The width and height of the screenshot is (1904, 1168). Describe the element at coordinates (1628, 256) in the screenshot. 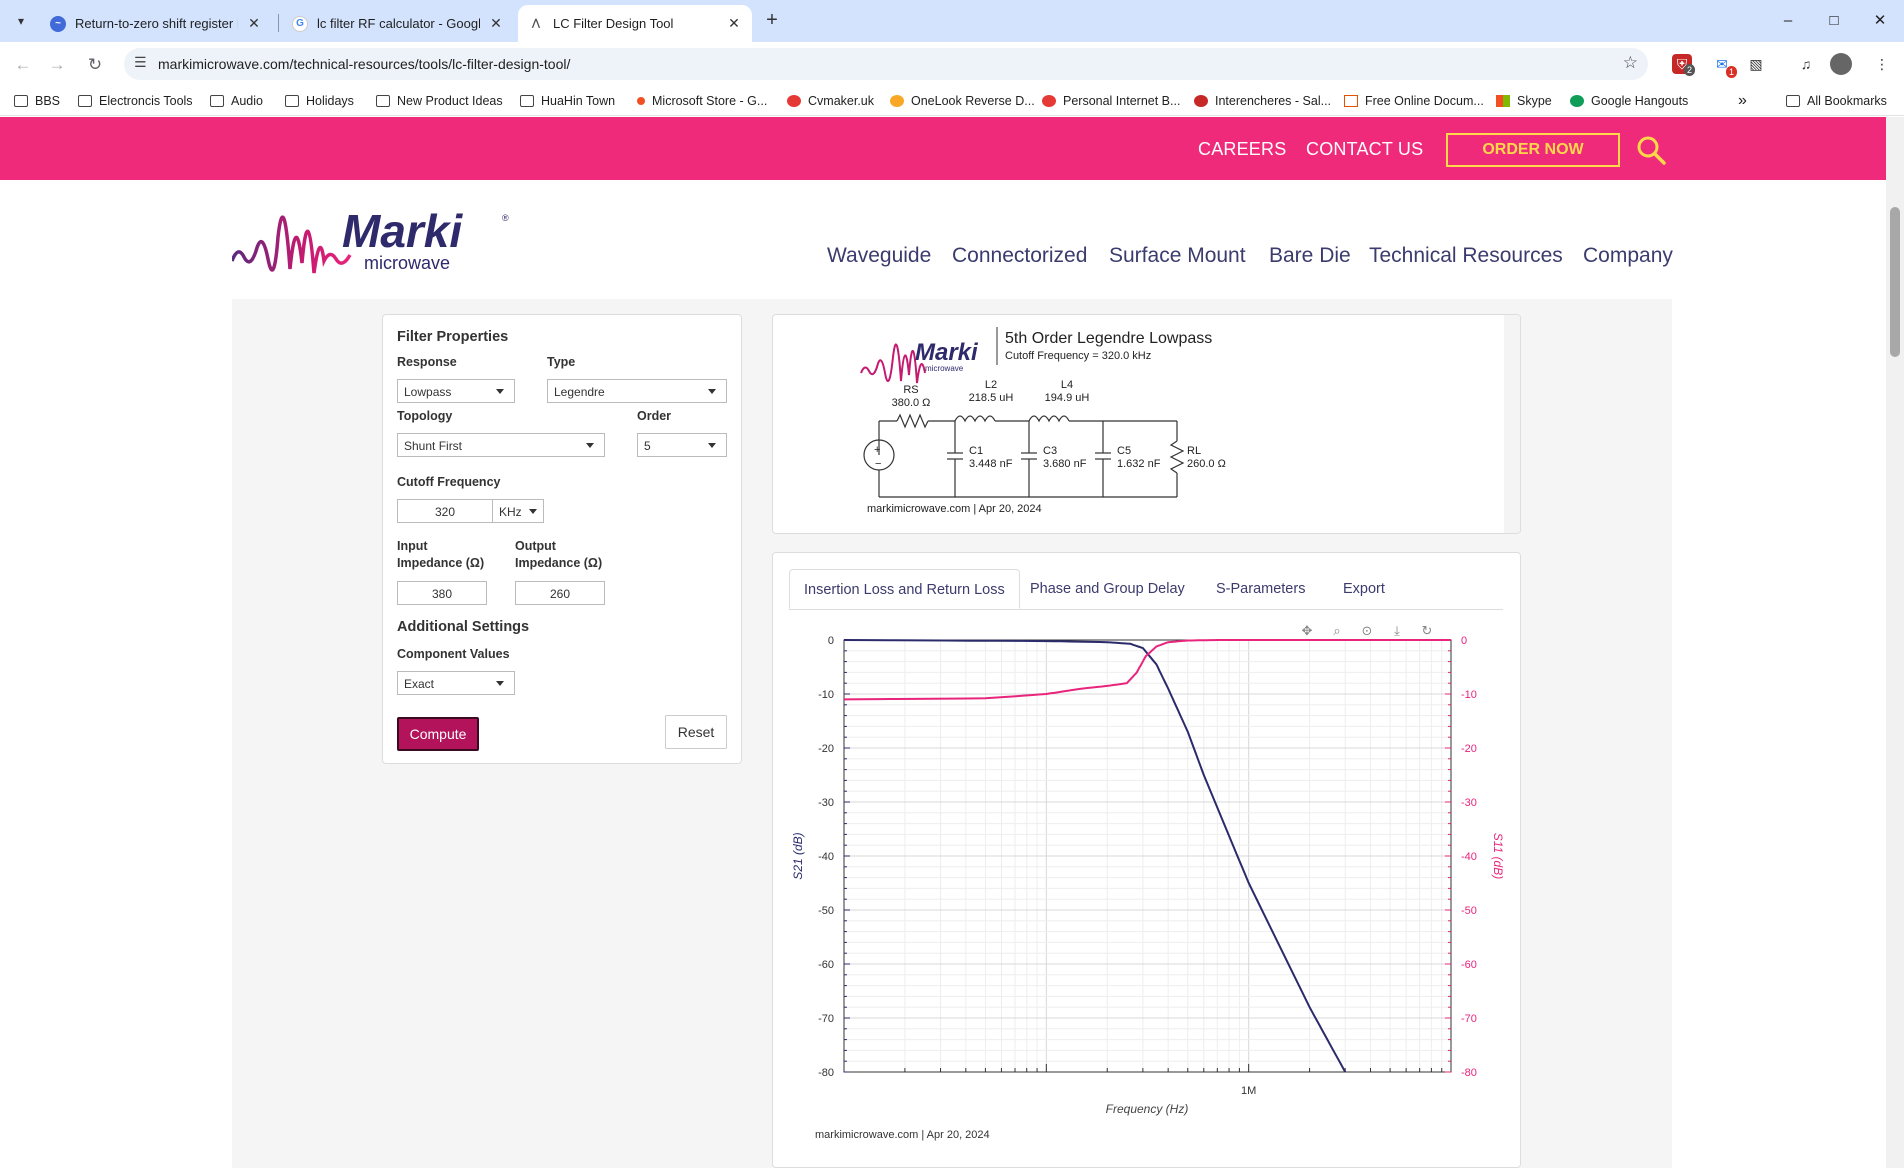

I see `nav-company: Company` at that location.